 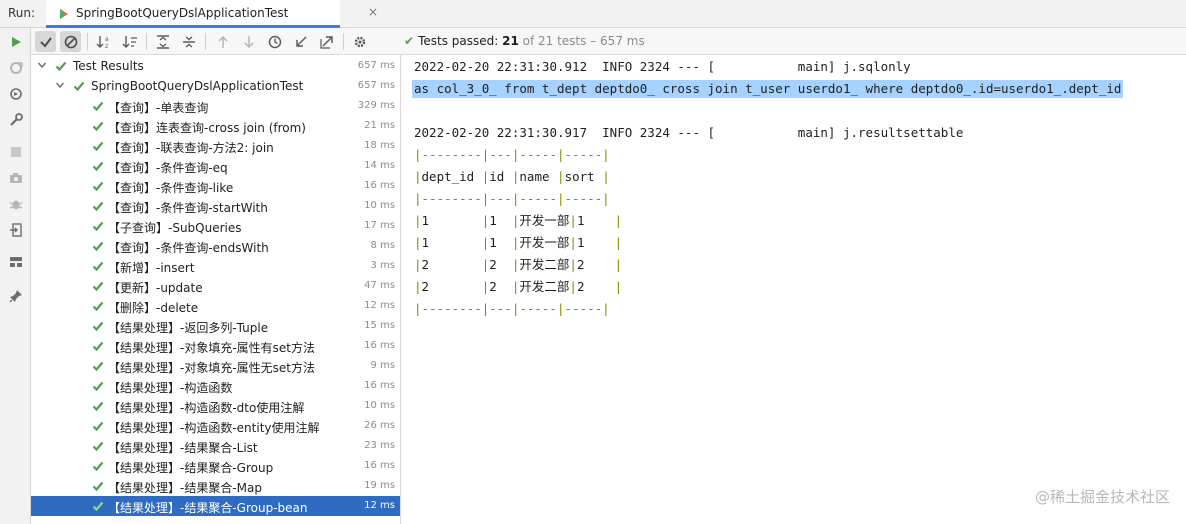 What do you see at coordinates (622, 41) in the screenshot?
I see `total-duration: 657 ms` at bounding box center [622, 41].